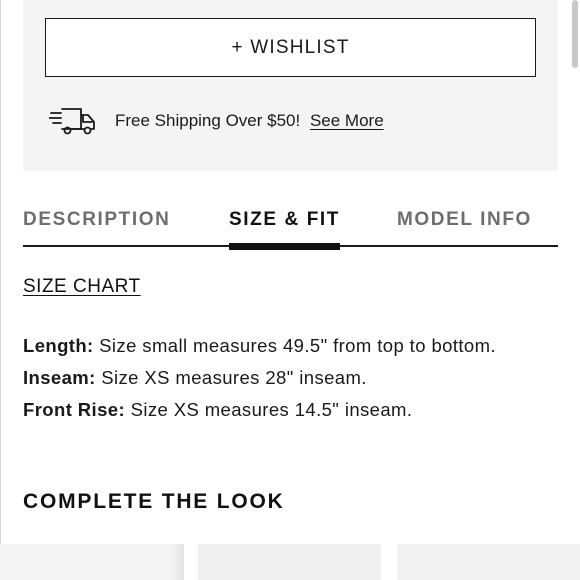  I want to click on spec-inseam: Inseam: Size XS measures 28" inseam., so click(273, 378).